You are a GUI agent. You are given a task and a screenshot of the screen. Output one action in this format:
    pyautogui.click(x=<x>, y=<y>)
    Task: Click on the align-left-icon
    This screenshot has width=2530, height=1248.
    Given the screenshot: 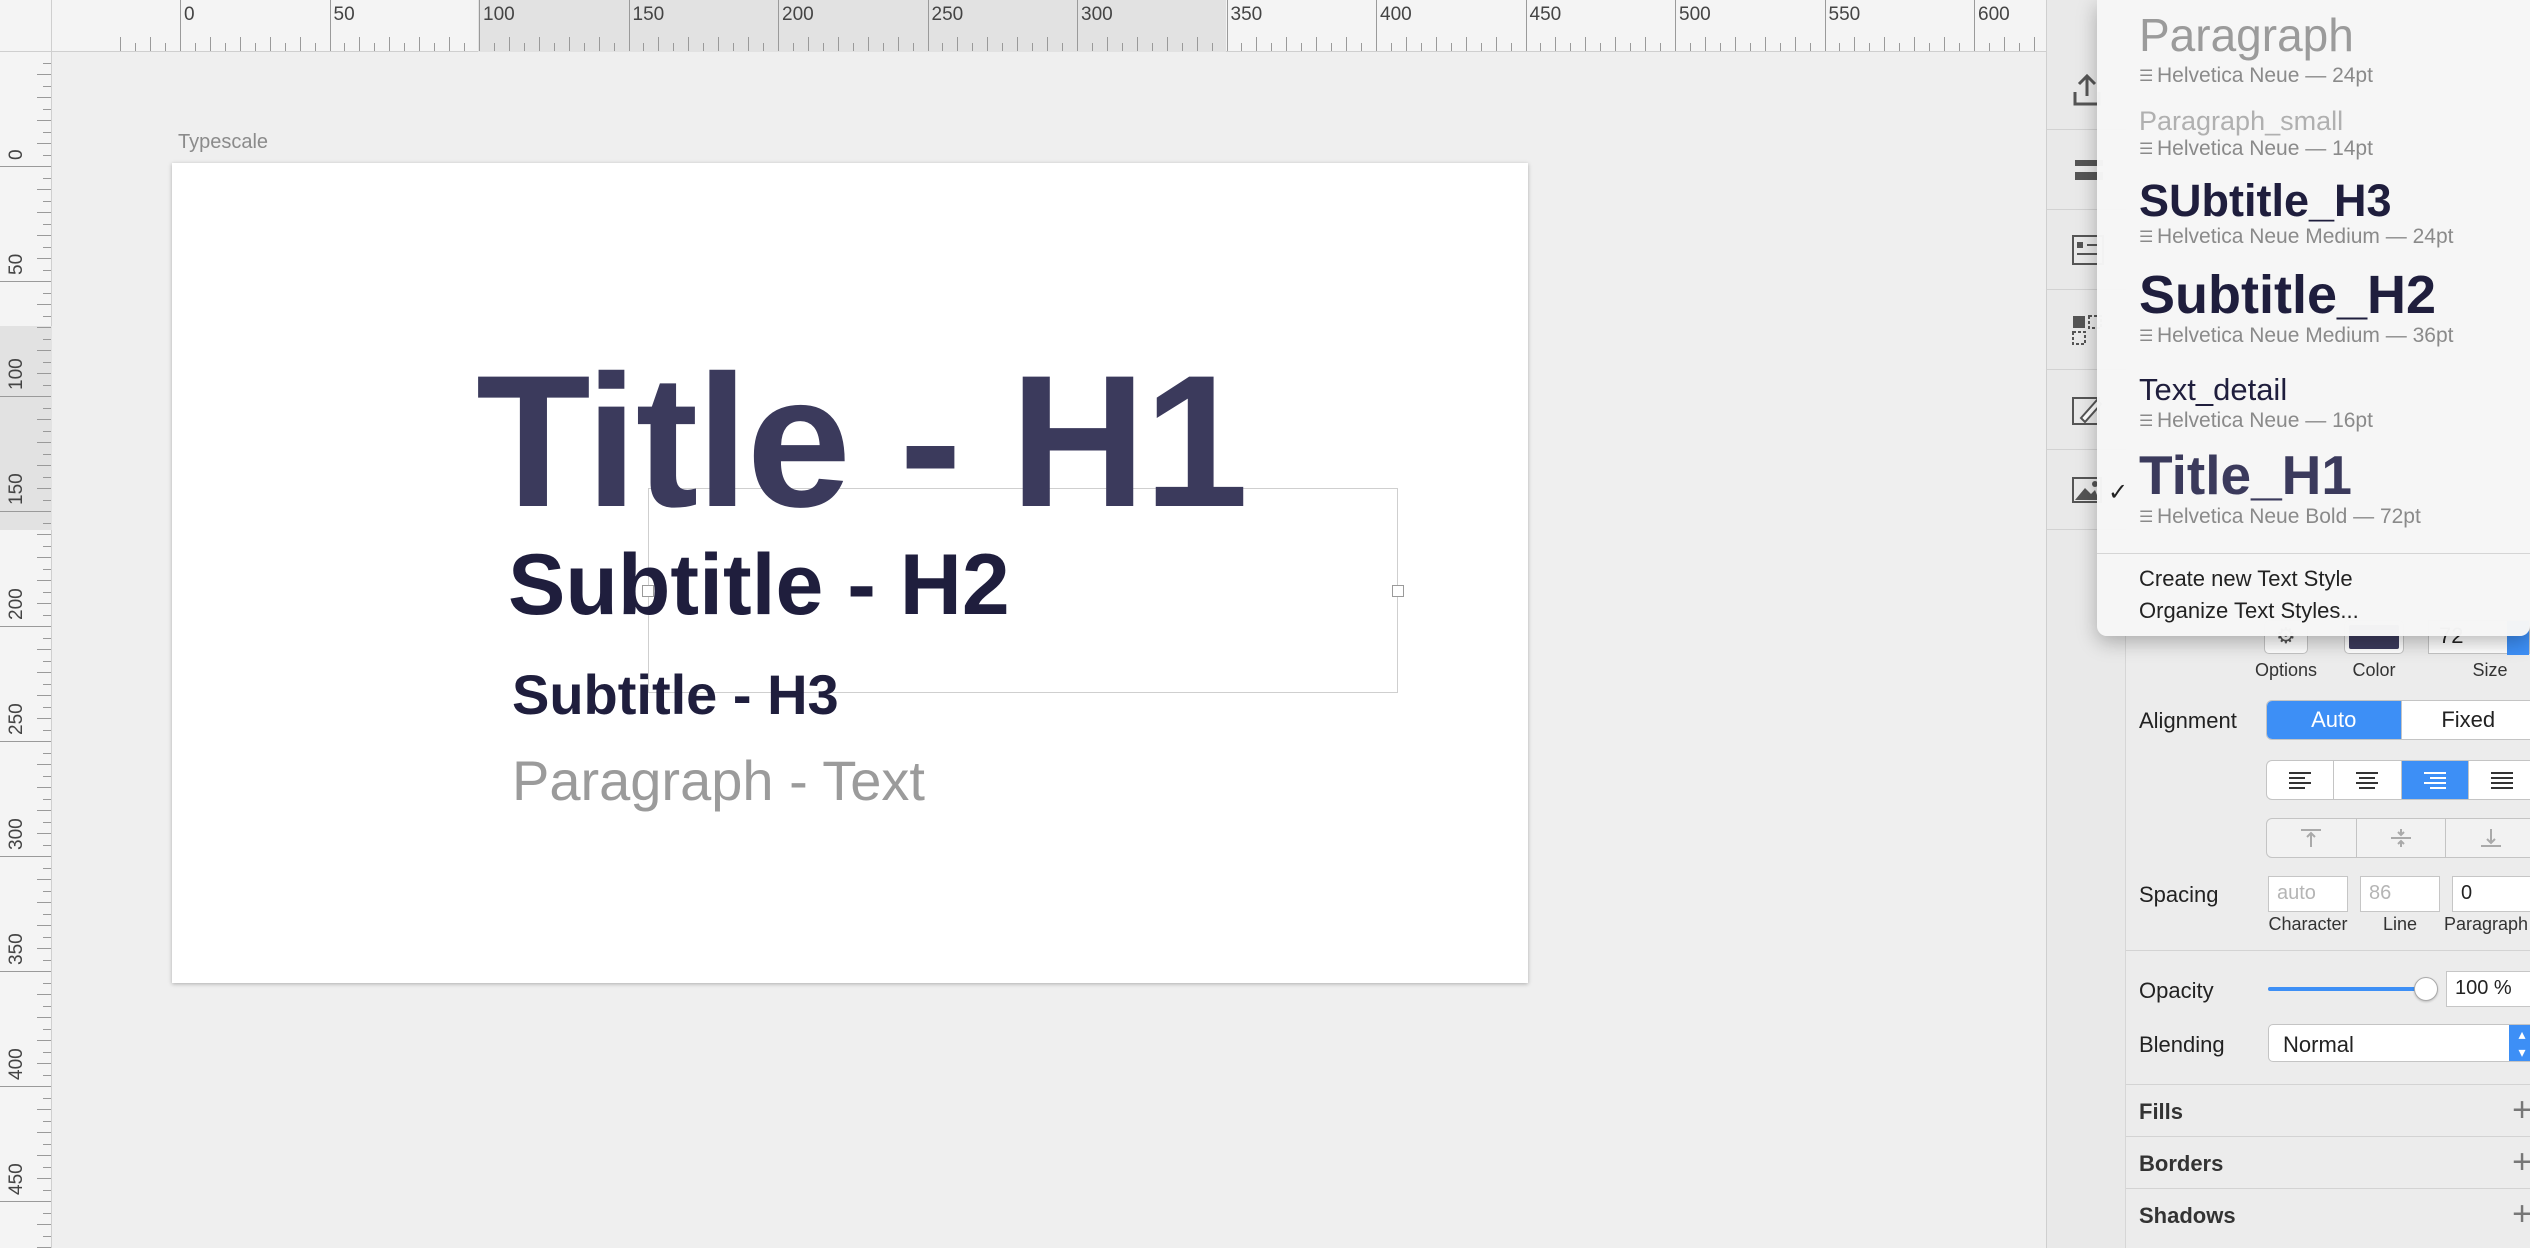 What is the action you would take?
    pyautogui.click(x=2300, y=780)
    